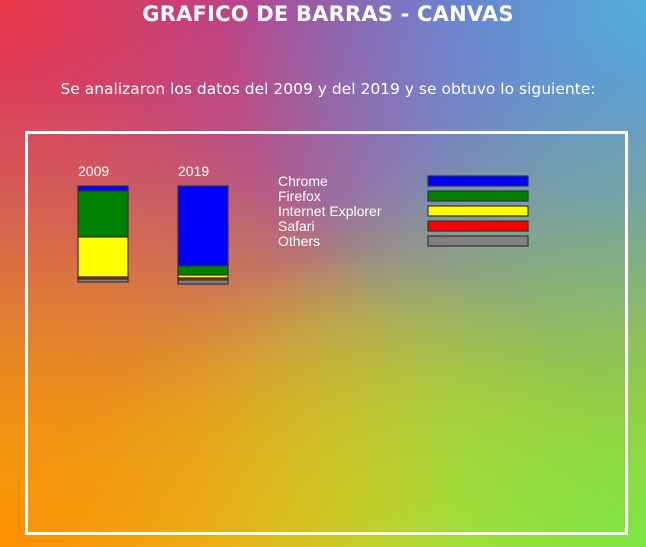 This screenshot has width=646, height=547. I want to click on legend-label-others: Others, so click(299, 241).